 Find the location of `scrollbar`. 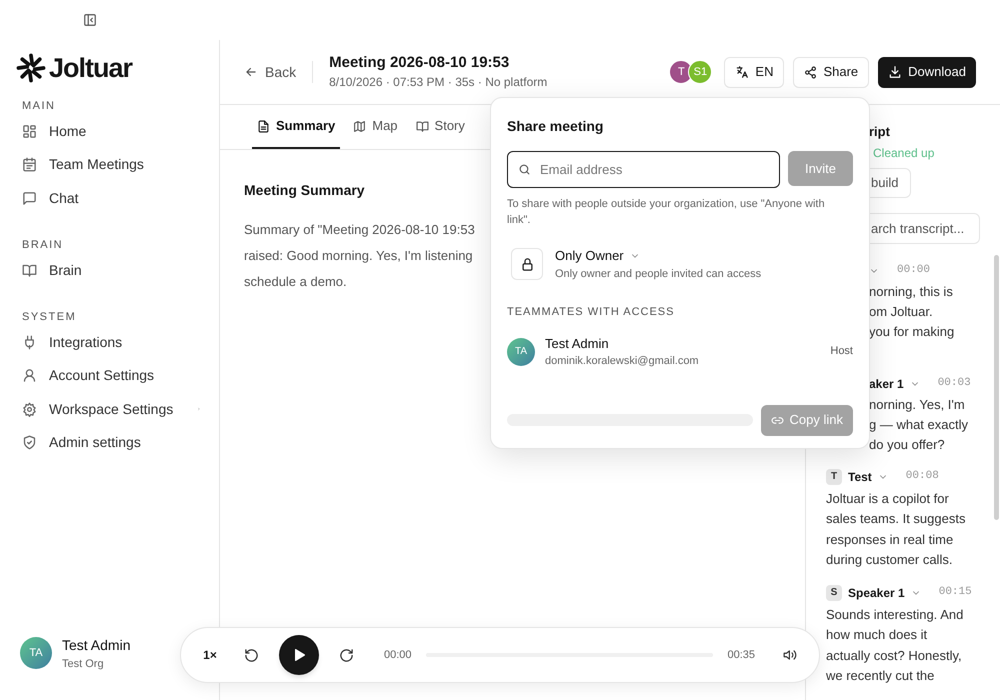

scrollbar is located at coordinates (996, 387).